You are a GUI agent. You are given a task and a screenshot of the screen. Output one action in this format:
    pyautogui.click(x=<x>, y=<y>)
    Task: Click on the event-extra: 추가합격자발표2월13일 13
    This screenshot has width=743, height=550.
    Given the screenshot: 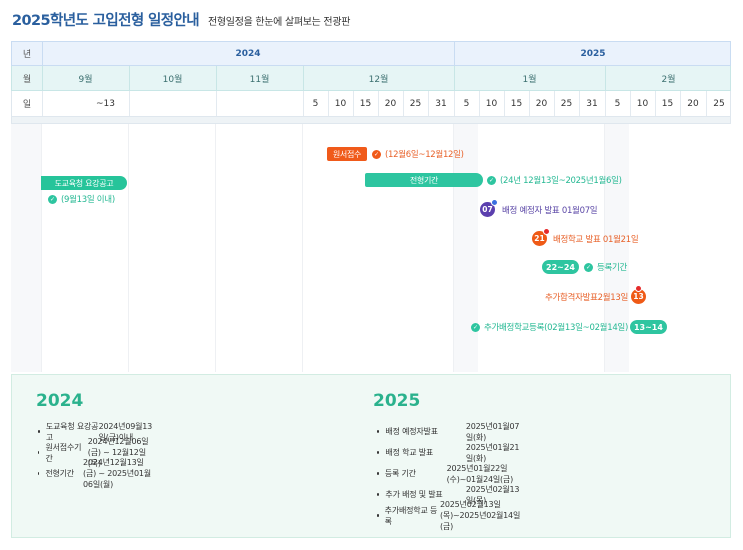 What is the action you would take?
    pyautogui.click(x=596, y=294)
    